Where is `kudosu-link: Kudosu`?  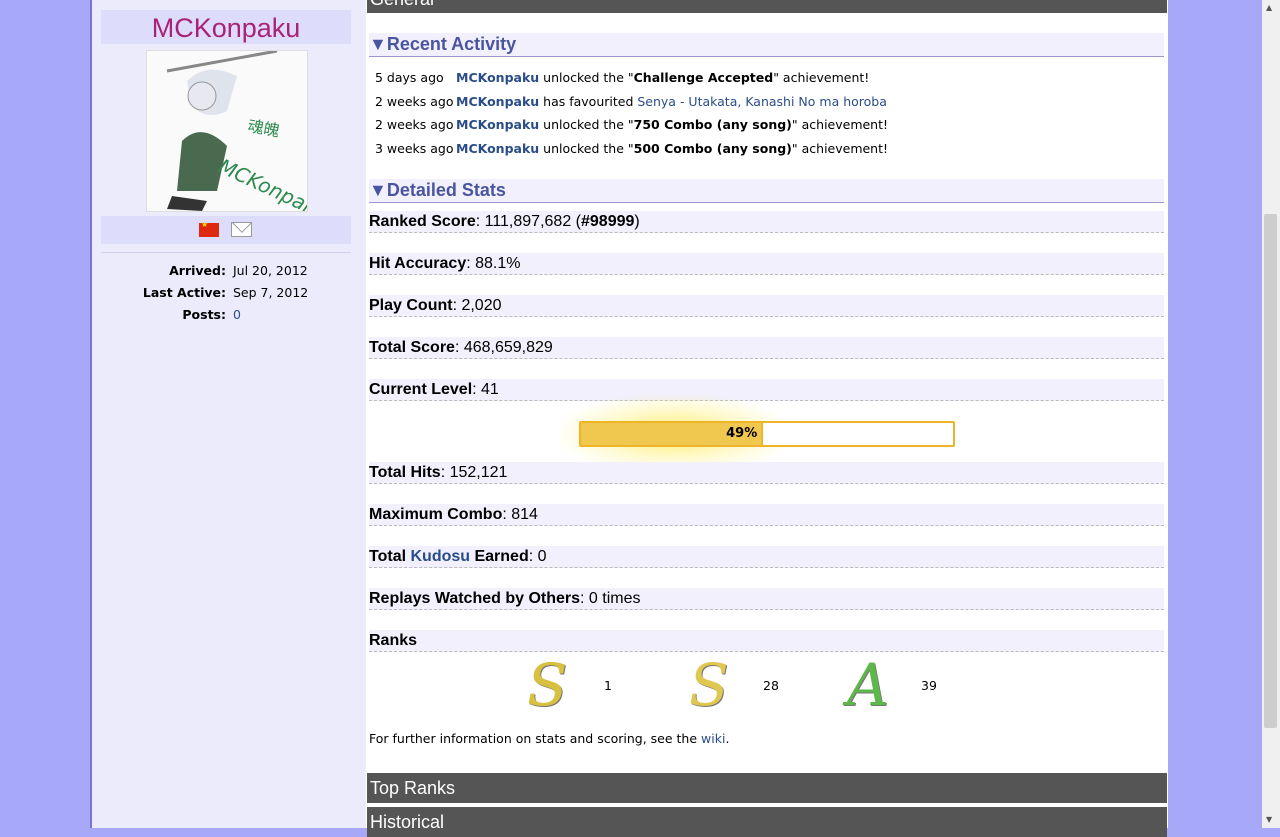 kudosu-link: Kudosu is located at coordinates (440, 556).